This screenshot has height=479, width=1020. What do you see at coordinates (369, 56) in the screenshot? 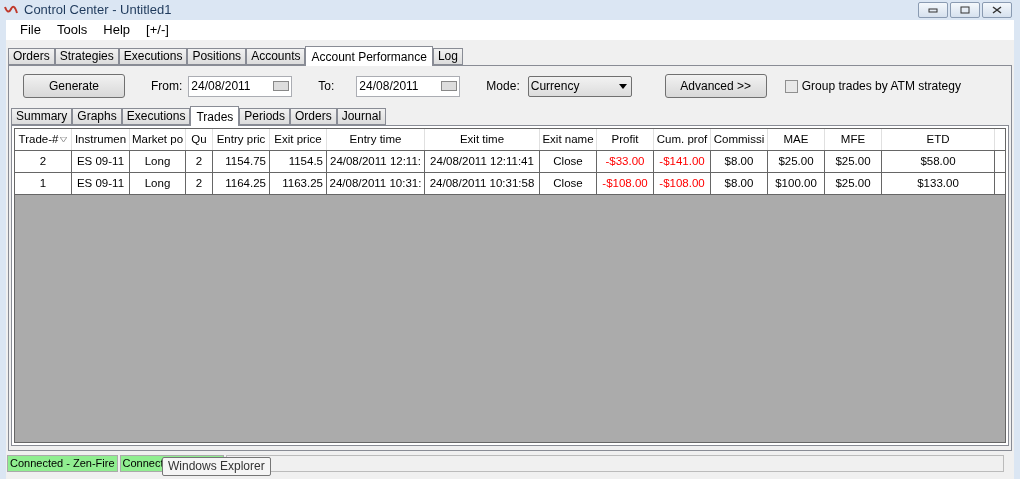
I see `tab: Account Performance` at bounding box center [369, 56].